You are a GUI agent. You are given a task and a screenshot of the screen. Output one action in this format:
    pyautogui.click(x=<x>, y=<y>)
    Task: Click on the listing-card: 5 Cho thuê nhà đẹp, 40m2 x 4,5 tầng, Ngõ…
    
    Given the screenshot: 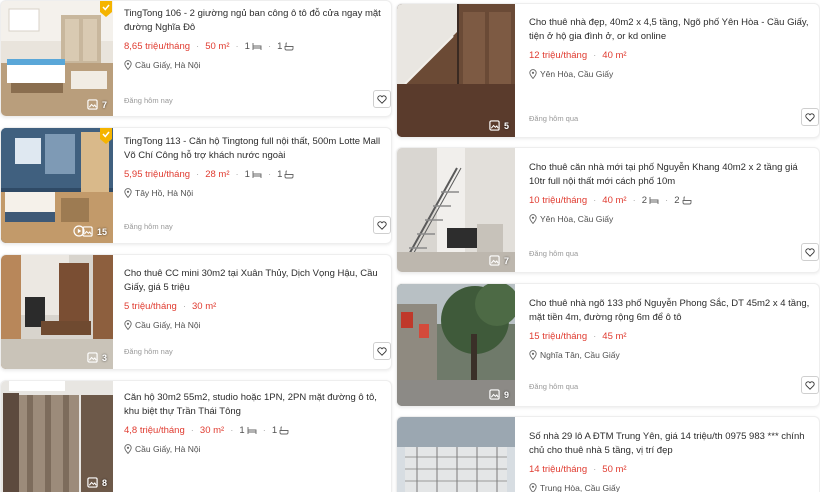 What is the action you would take?
    pyautogui.click(x=608, y=70)
    